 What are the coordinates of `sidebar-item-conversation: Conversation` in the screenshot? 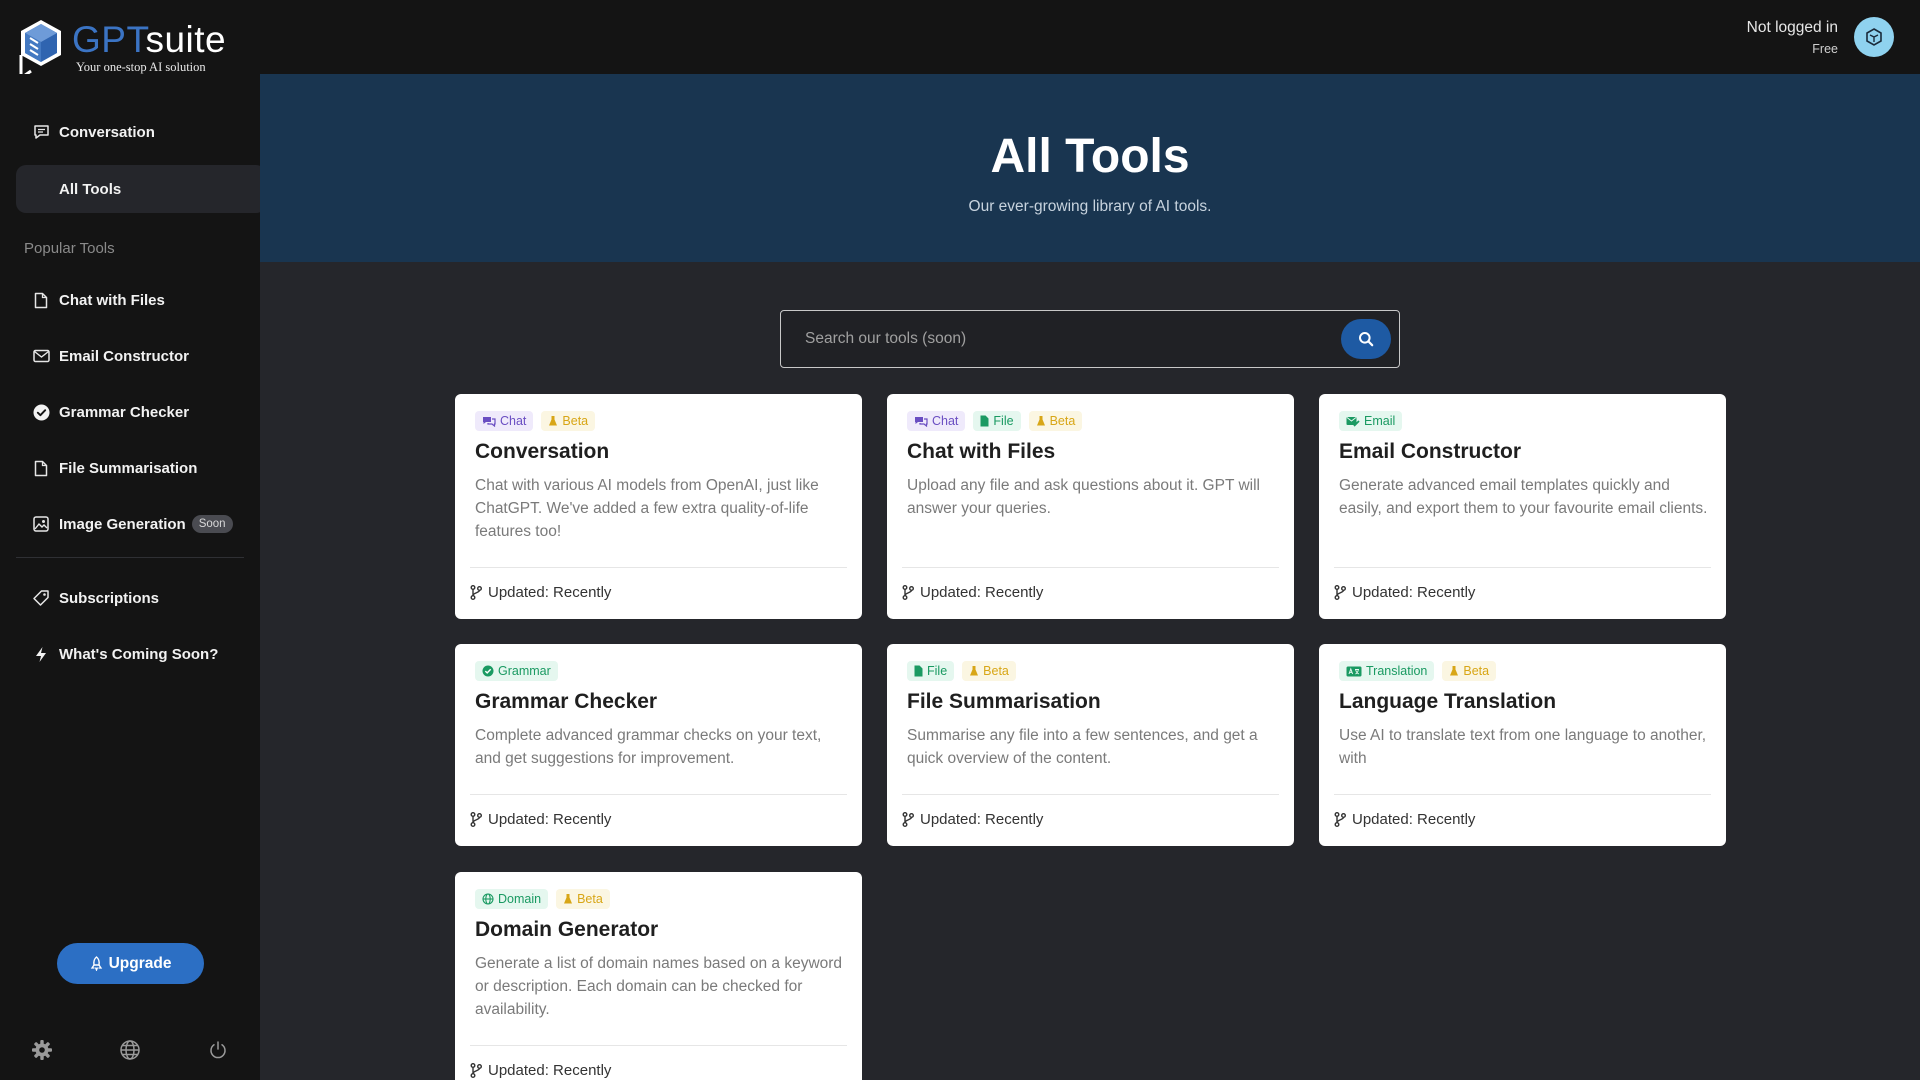 It's located at (141, 132).